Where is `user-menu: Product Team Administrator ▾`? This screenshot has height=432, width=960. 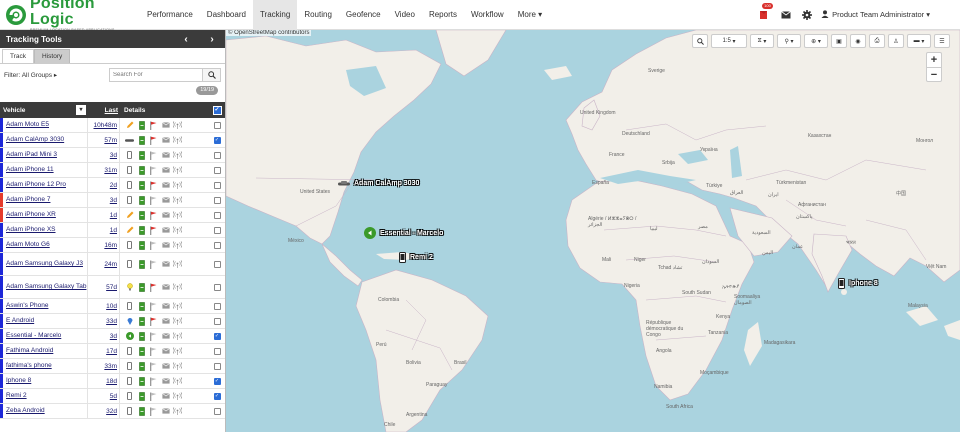 user-menu: Product Team Administrator ▾ is located at coordinates (875, 14).